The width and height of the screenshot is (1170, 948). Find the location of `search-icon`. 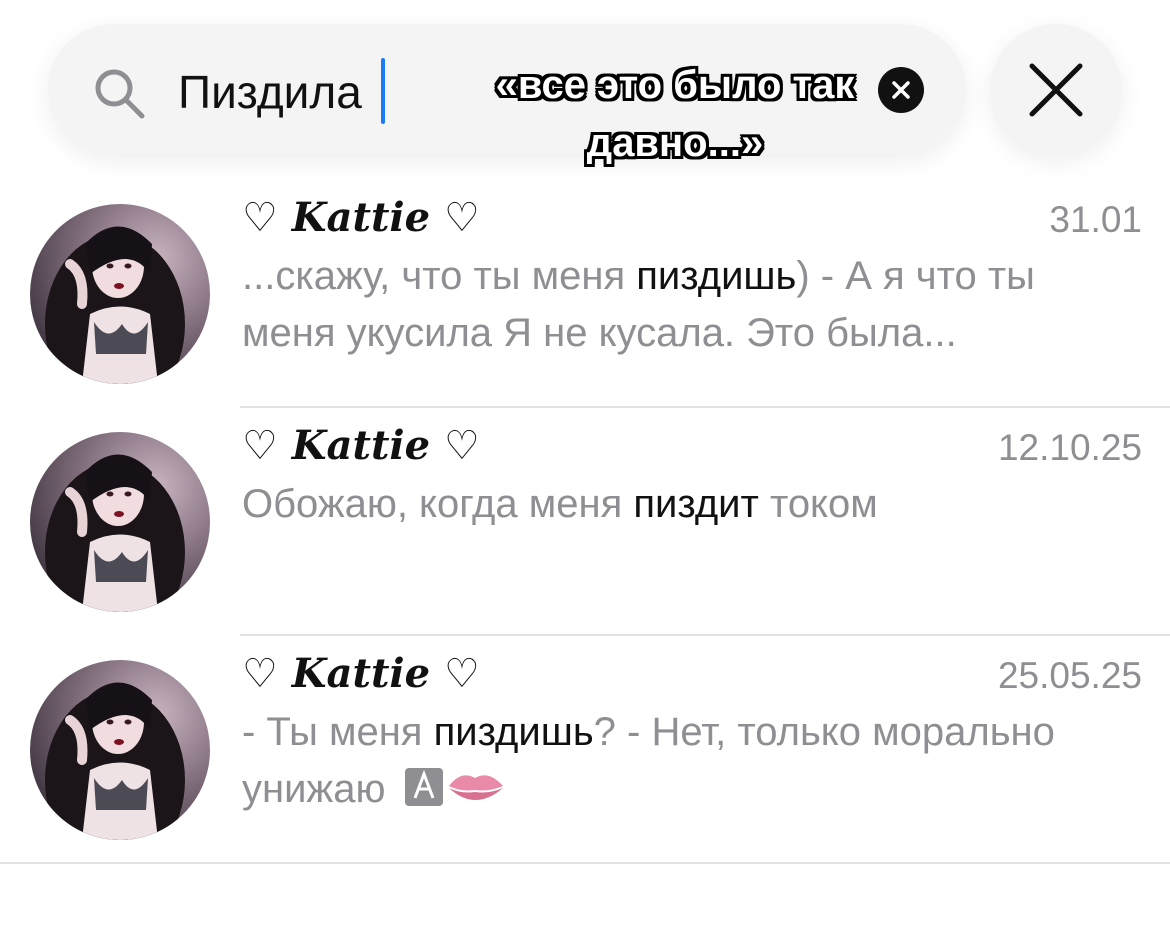

search-icon is located at coordinates (120, 94).